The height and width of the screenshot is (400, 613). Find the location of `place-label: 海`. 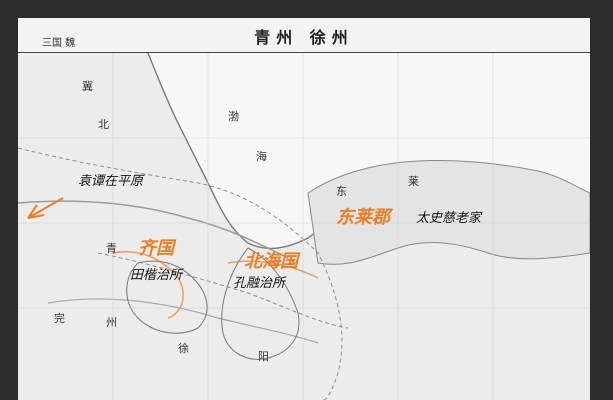

place-label: 海 is located at coordinates (261, 156).